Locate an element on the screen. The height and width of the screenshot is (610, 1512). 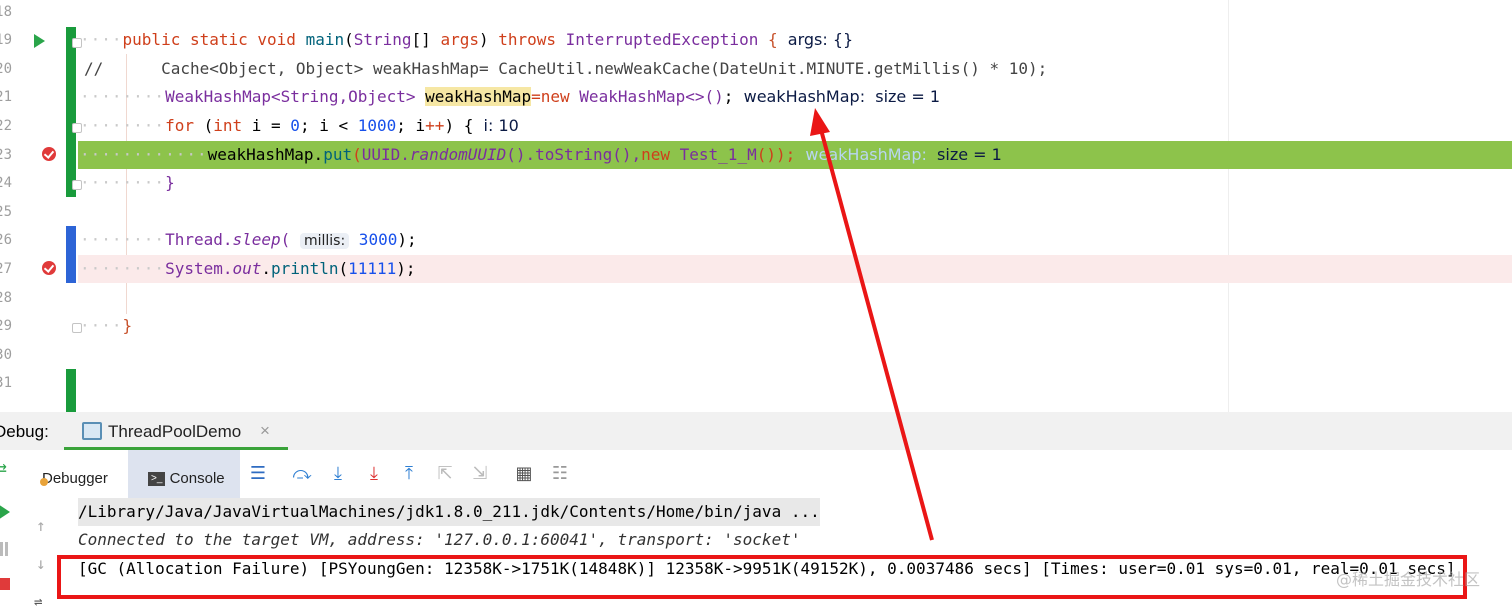
annotation-arrow is located at coordinates (872, 324).